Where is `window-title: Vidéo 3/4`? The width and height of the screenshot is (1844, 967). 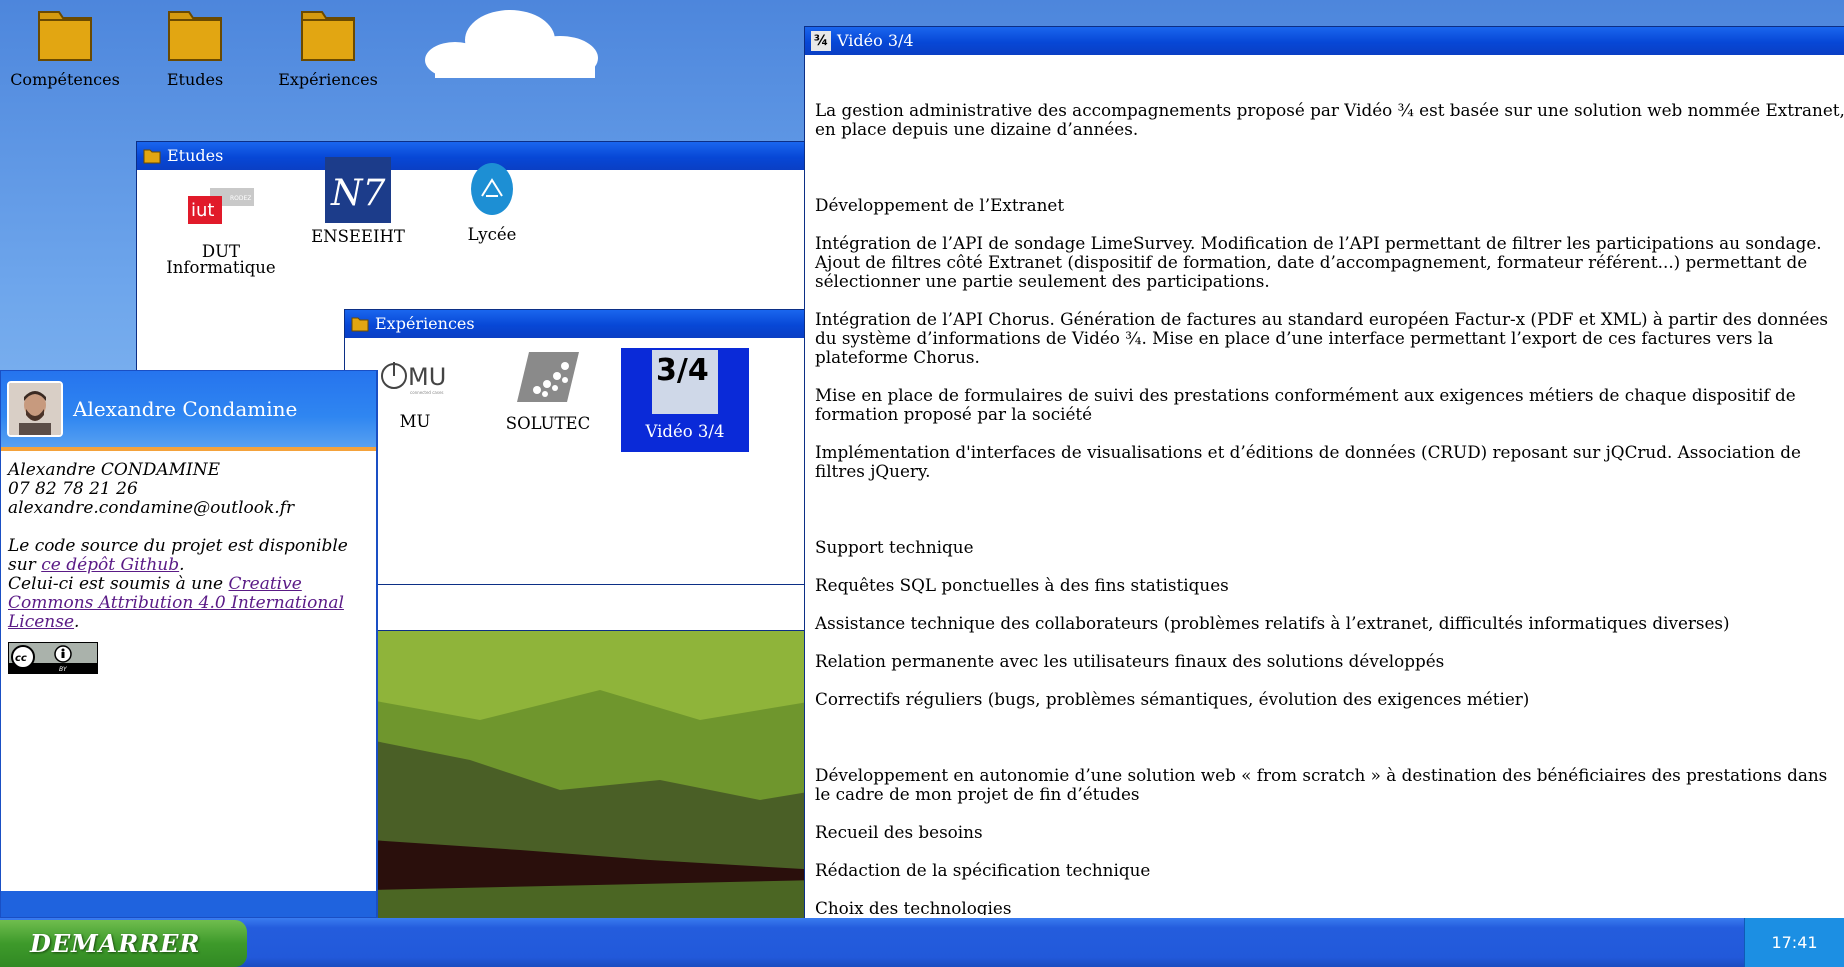
window-title: Vidéo 3/4 is located at coordinates (875, 40).